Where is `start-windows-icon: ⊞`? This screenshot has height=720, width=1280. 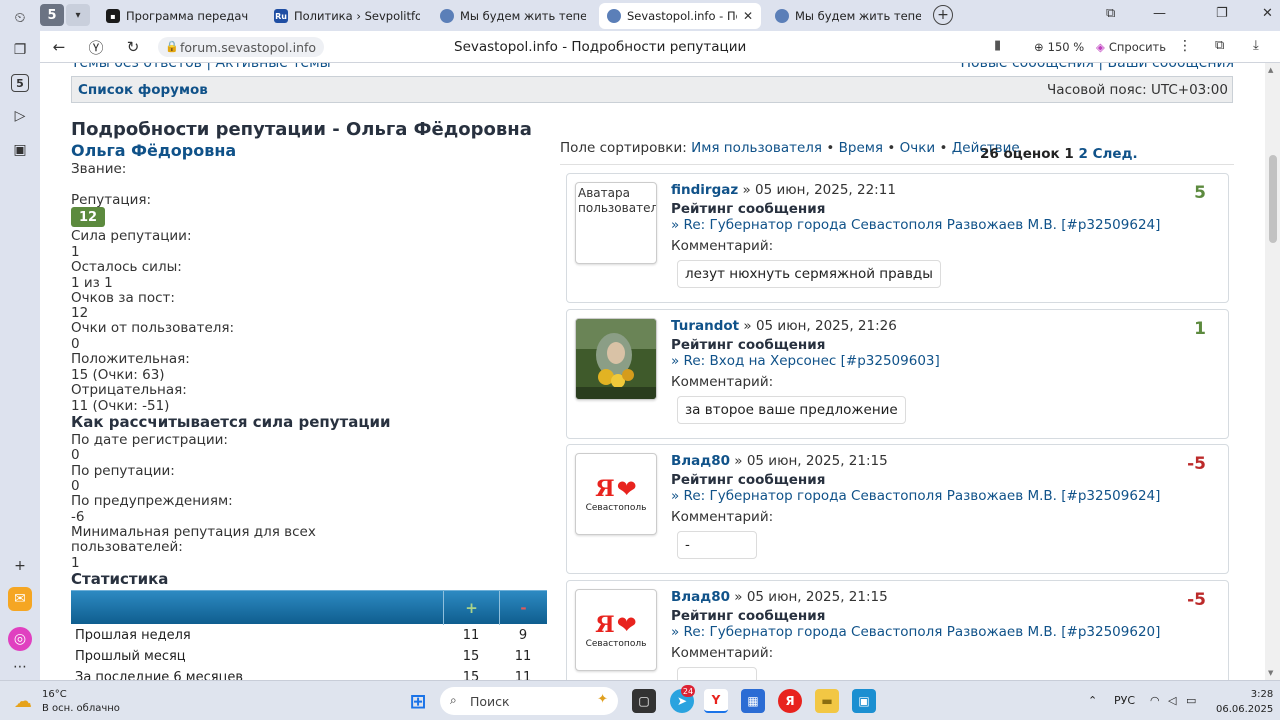
start-windows-icon: ⊞ is located at coordinates (418, 701).